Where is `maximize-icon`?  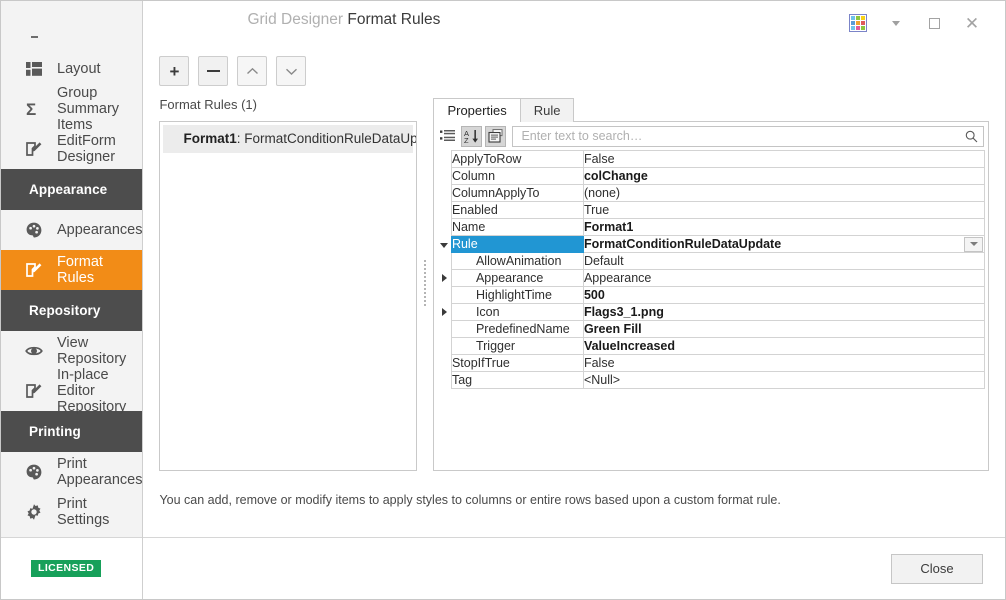
maximize-icon is located at coordinates (934, 23).